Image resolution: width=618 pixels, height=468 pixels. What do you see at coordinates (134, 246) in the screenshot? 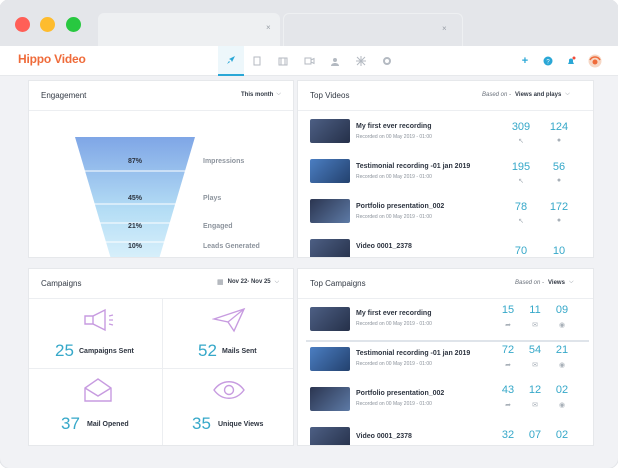
I see `funnel-leads-pct: 10%` at bounding box center [134, 246].